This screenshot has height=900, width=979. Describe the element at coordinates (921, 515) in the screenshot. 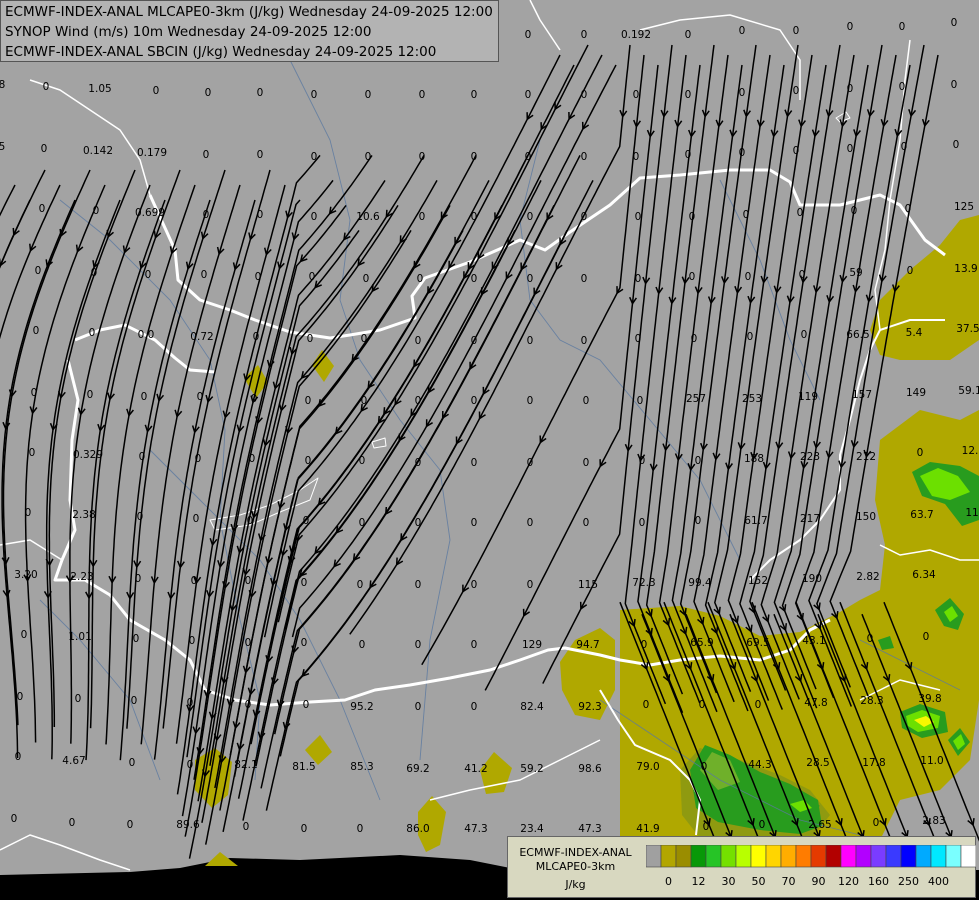

I see `cin-value-label: 63.7` at that location.